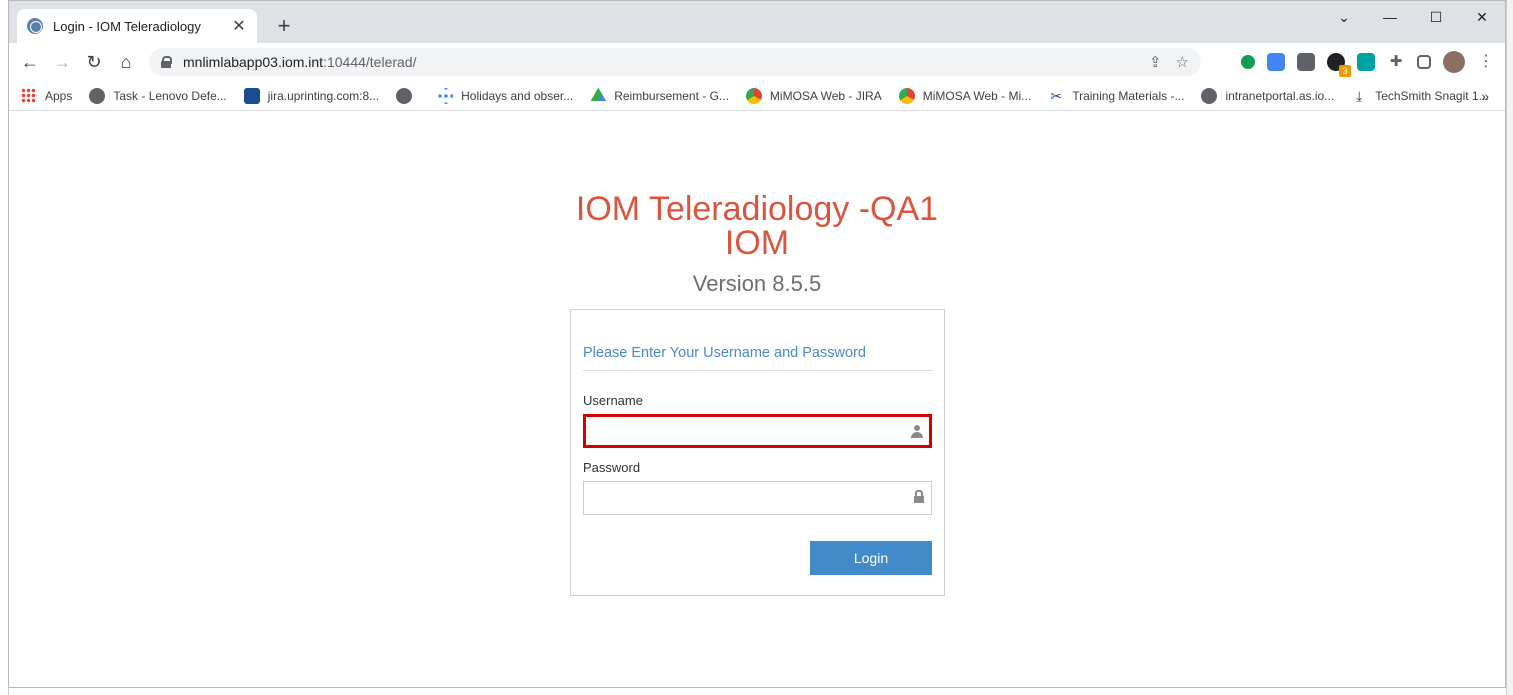 This screenshot has width=1513, height=695. I want to click on teal-extension-icon, so click(1366, 62).